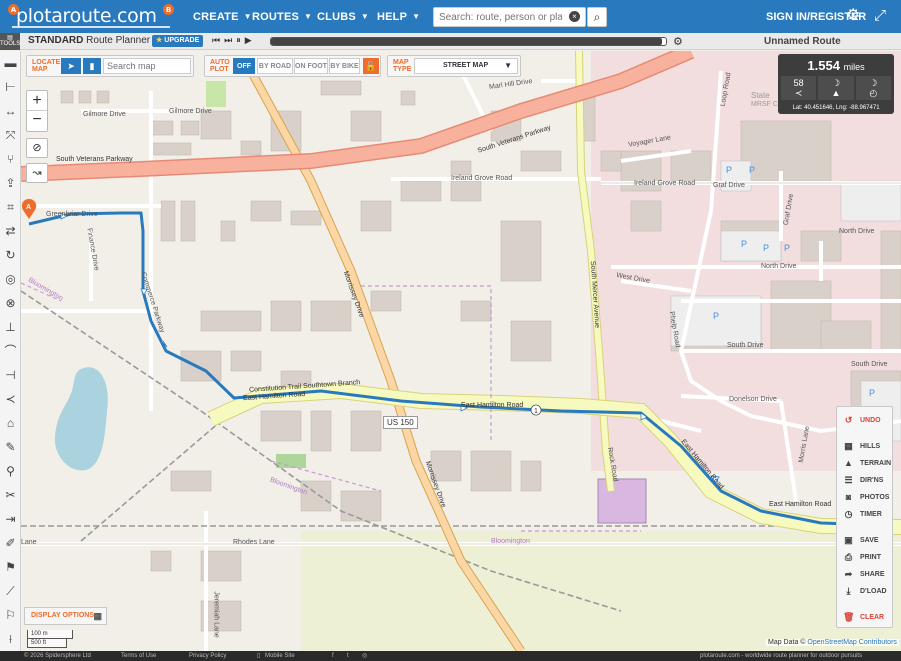 Image resolution: width=901 pixels, height=661 pixels. What do you see at coordinates (800, 504) in the screenshot?
I see `label-ehr-4: East Hamilton Road` at bounding box center [800, 504].